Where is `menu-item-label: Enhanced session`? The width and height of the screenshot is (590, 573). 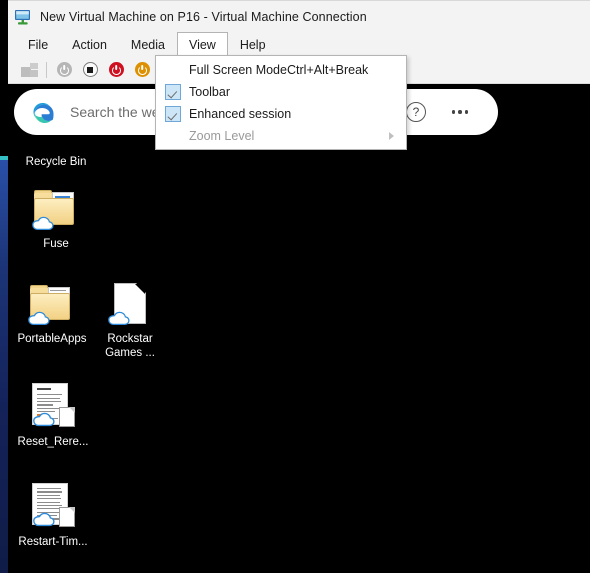 menu-item-label: Enhanced session is located at coordinates (240, 114).